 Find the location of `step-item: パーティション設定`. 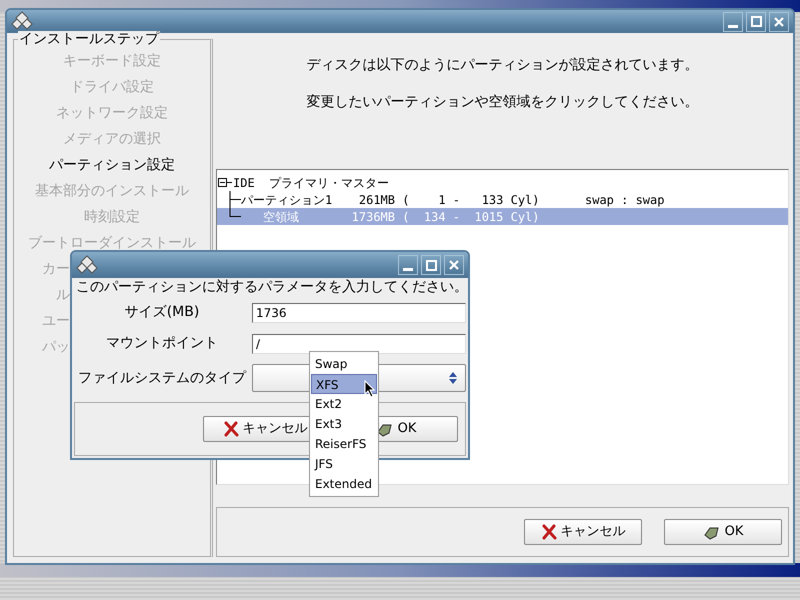

step-item: パーティション設定 is located at coordinates (112, 165).